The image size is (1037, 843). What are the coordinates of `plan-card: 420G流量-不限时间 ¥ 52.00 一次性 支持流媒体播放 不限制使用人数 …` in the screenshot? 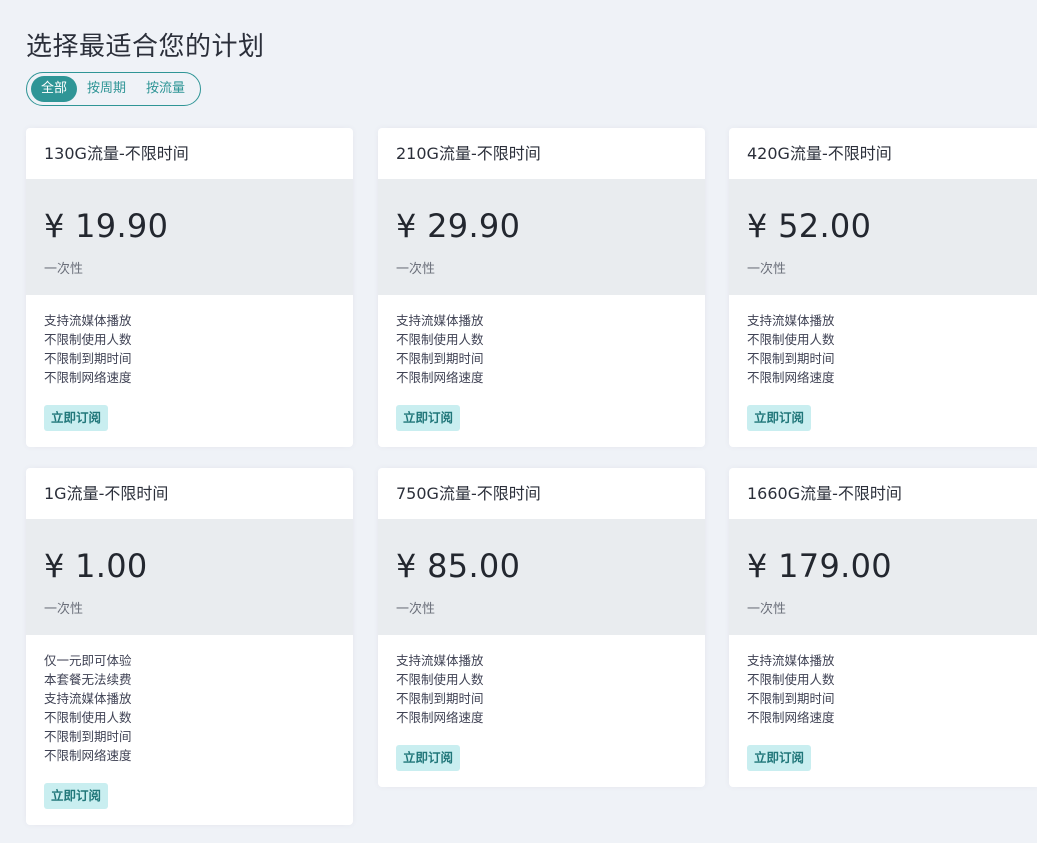 It's located at (883, 287).